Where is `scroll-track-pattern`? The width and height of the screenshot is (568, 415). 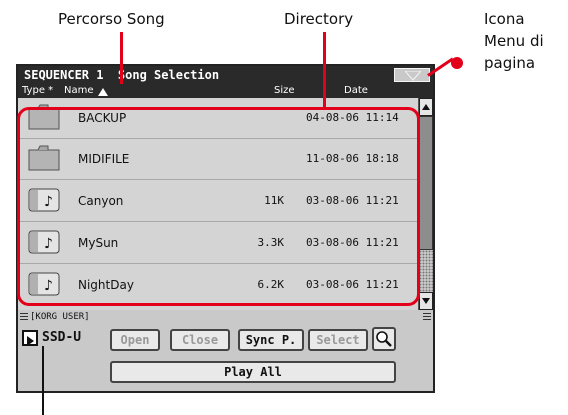
scroll-track-pattern is located at coordinates (426, 271).